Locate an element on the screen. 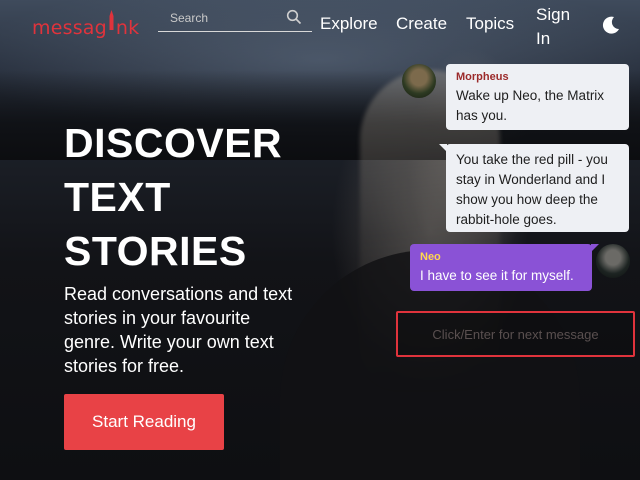 Image resolution: width=640 pixels, height=480 pixels. search-input is located at coordinates (225, 18).